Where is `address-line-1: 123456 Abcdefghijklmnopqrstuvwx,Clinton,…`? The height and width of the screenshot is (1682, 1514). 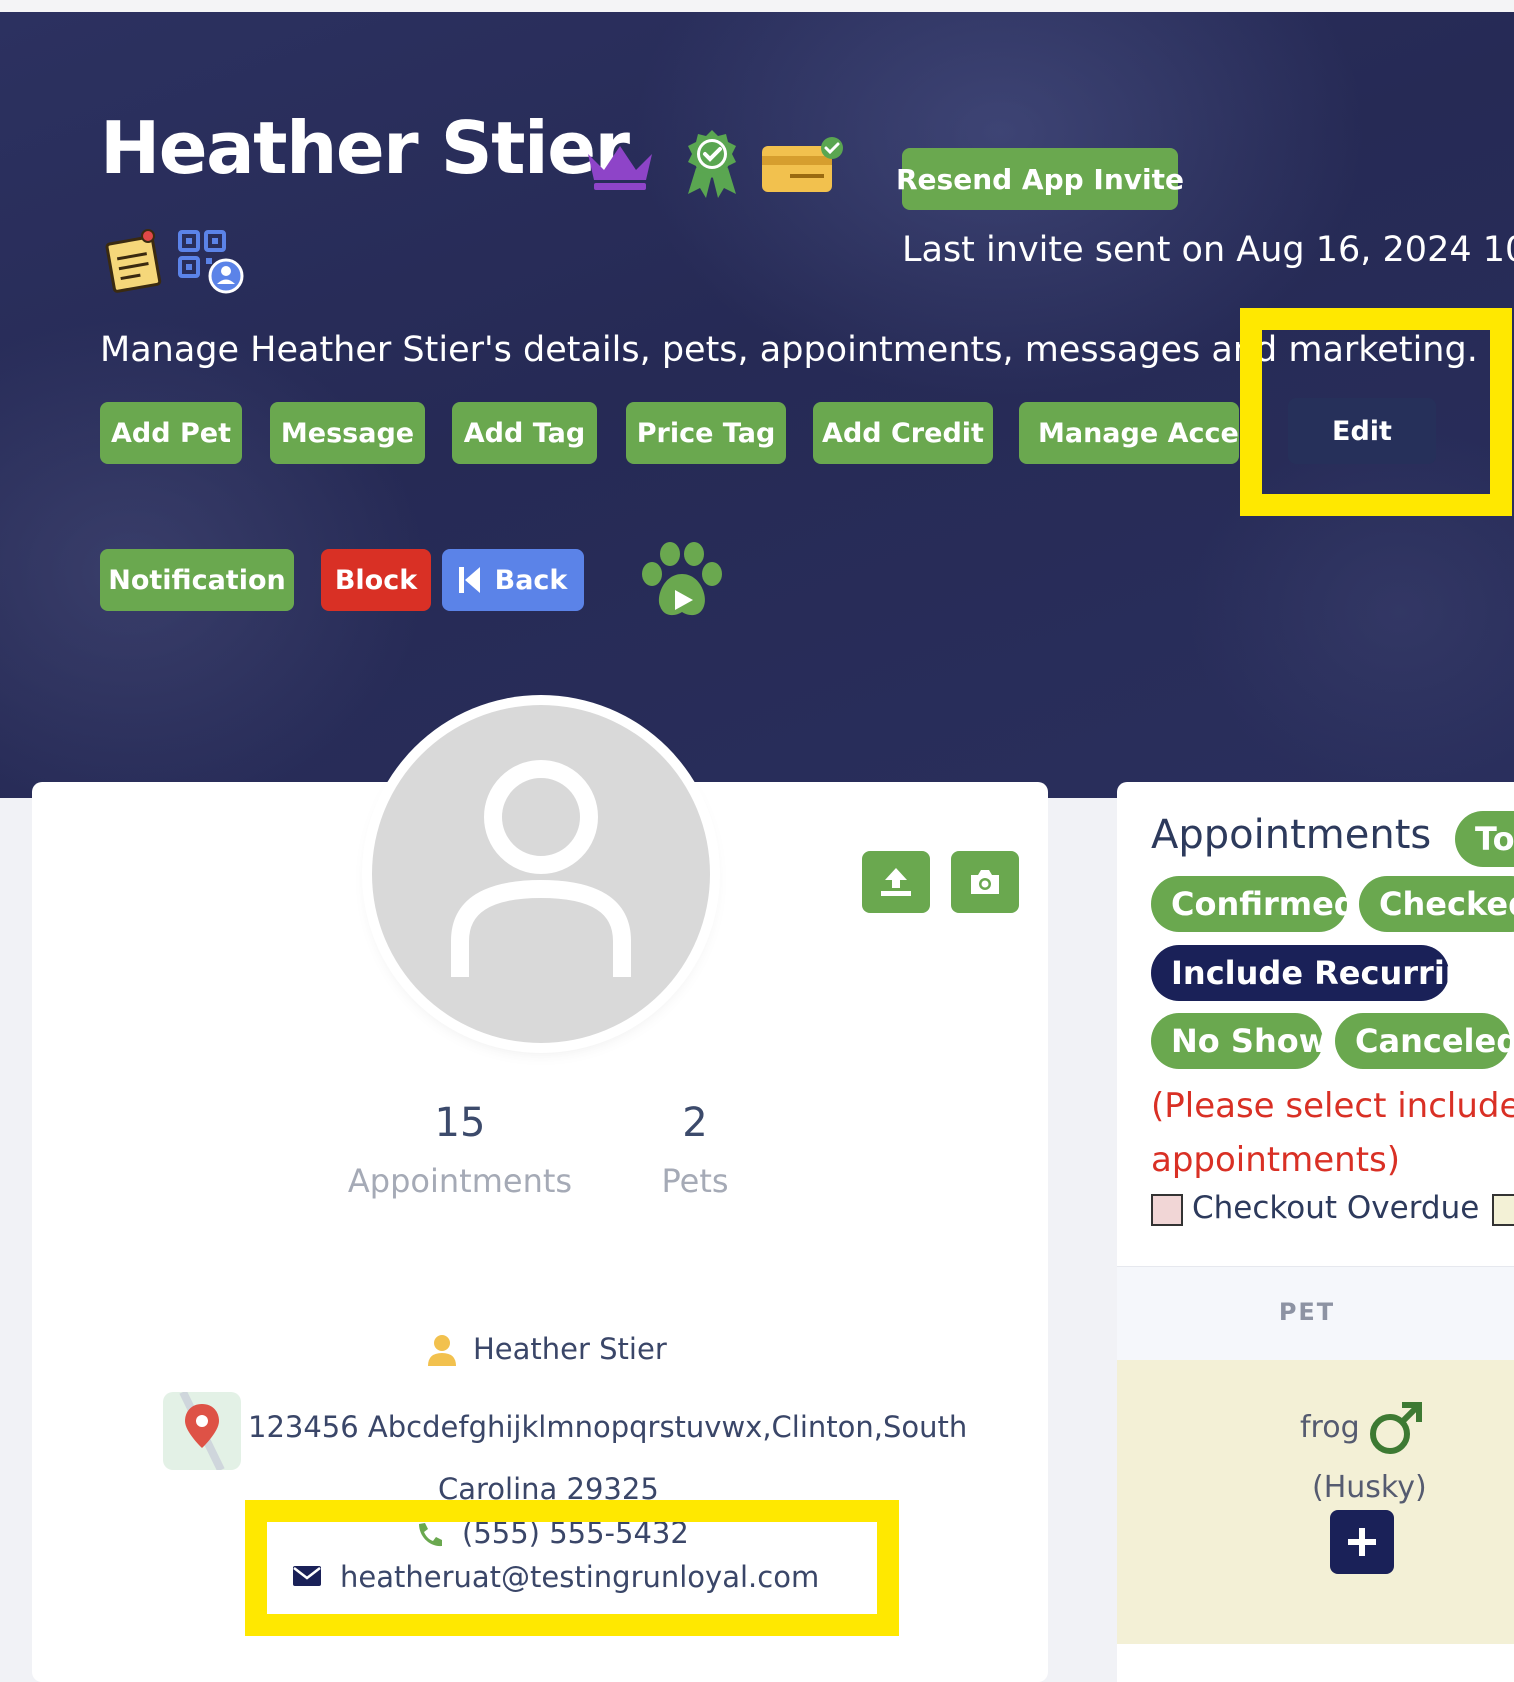
address-line-1: 123456 Abcdefghijklmnopqrstuvwx,Clinton,… is located at coordinates (608, 1427).